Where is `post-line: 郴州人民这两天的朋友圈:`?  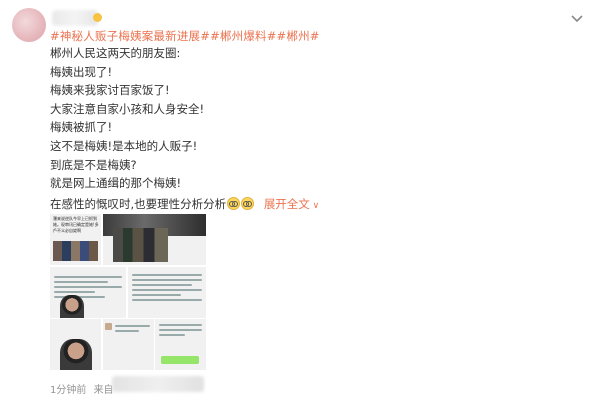 post-line: 郴州人民这两天的朋友圈: is located at coordinates (115, 53).